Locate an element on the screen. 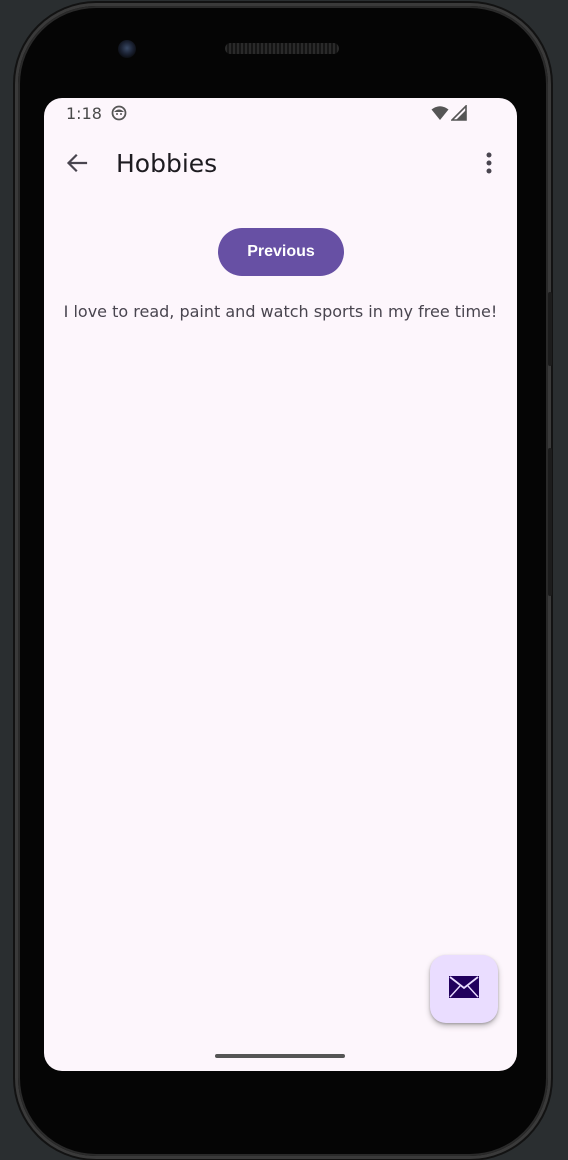  back-button is located at coordinates (77, 165).